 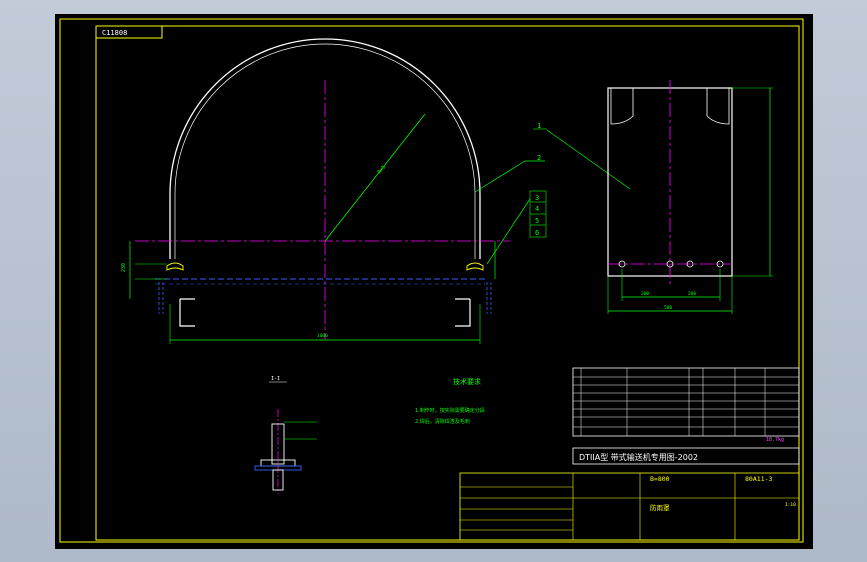 I want to click on total-weight: 18.7kg, so click(x=775, y=440).